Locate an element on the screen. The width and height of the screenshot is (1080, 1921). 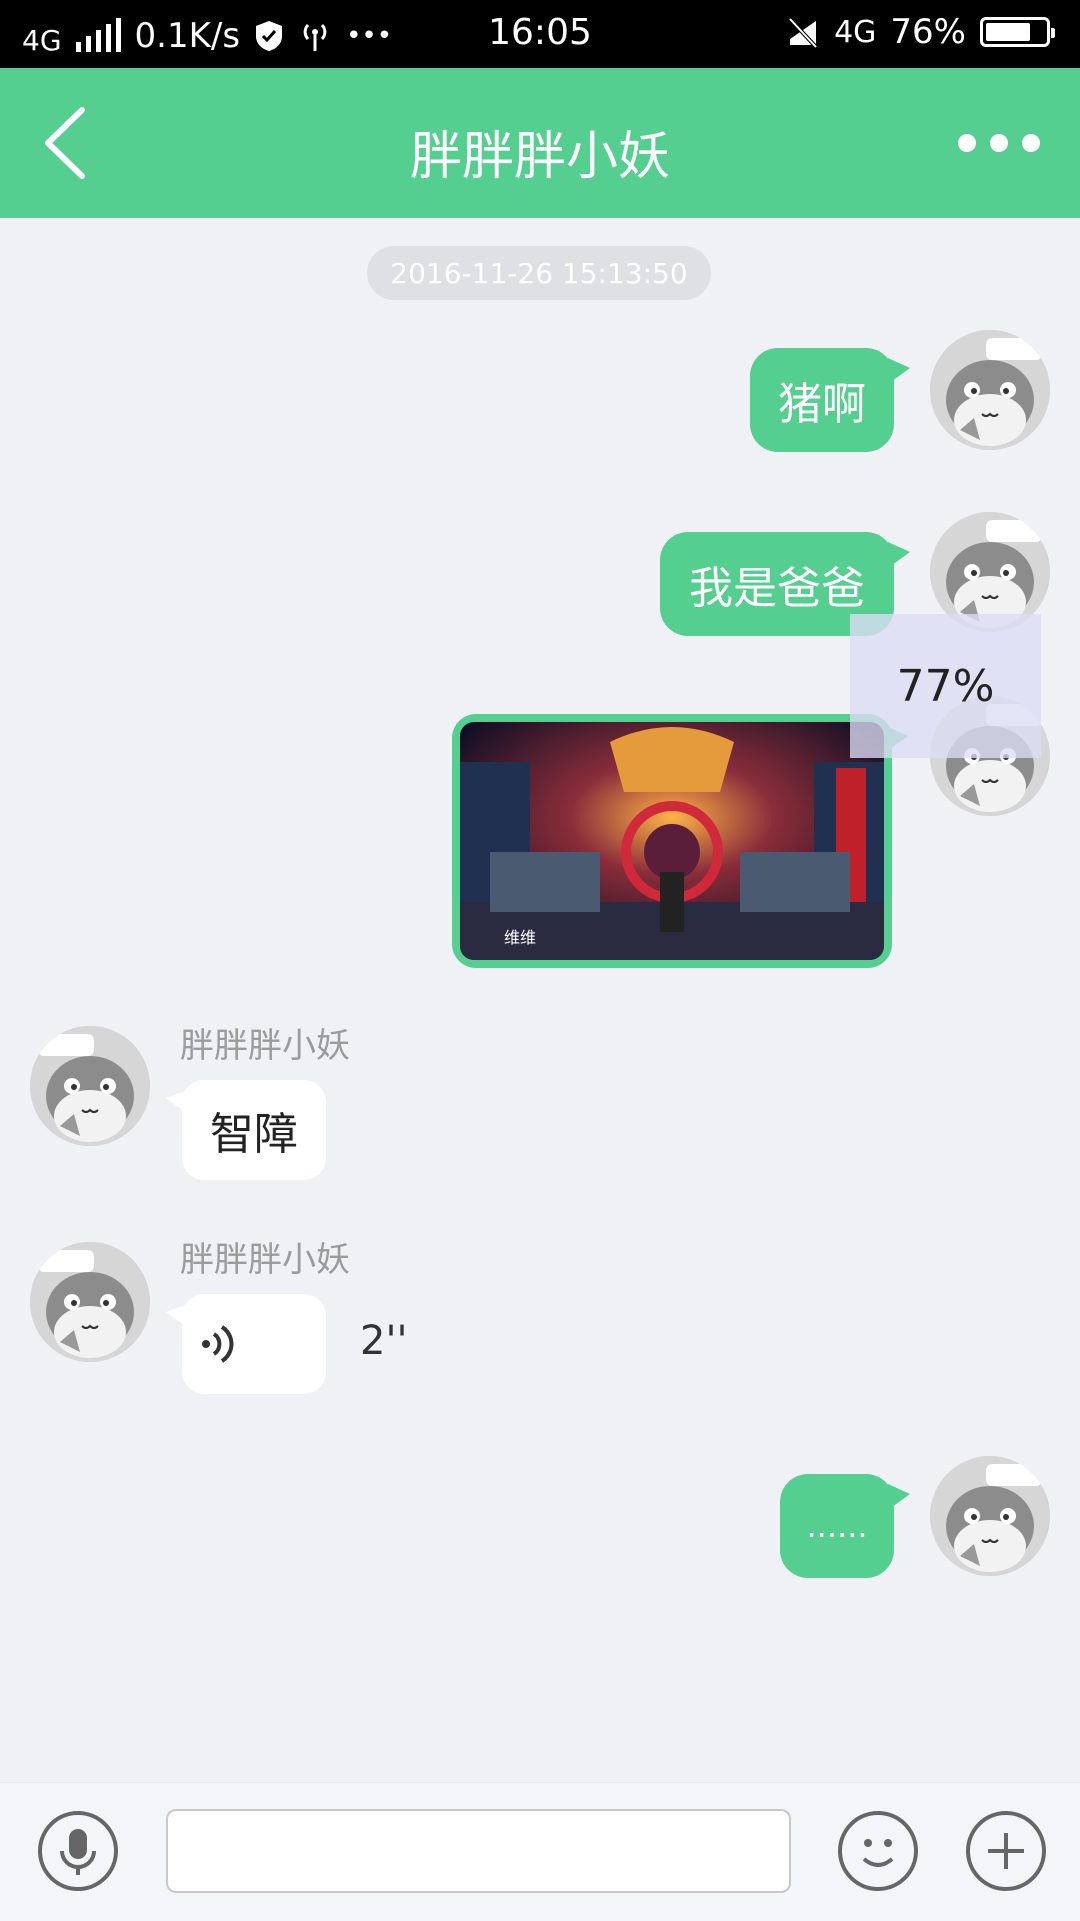
title-bar: 胖胖胖小妖 is located at coordinates (540, 143).